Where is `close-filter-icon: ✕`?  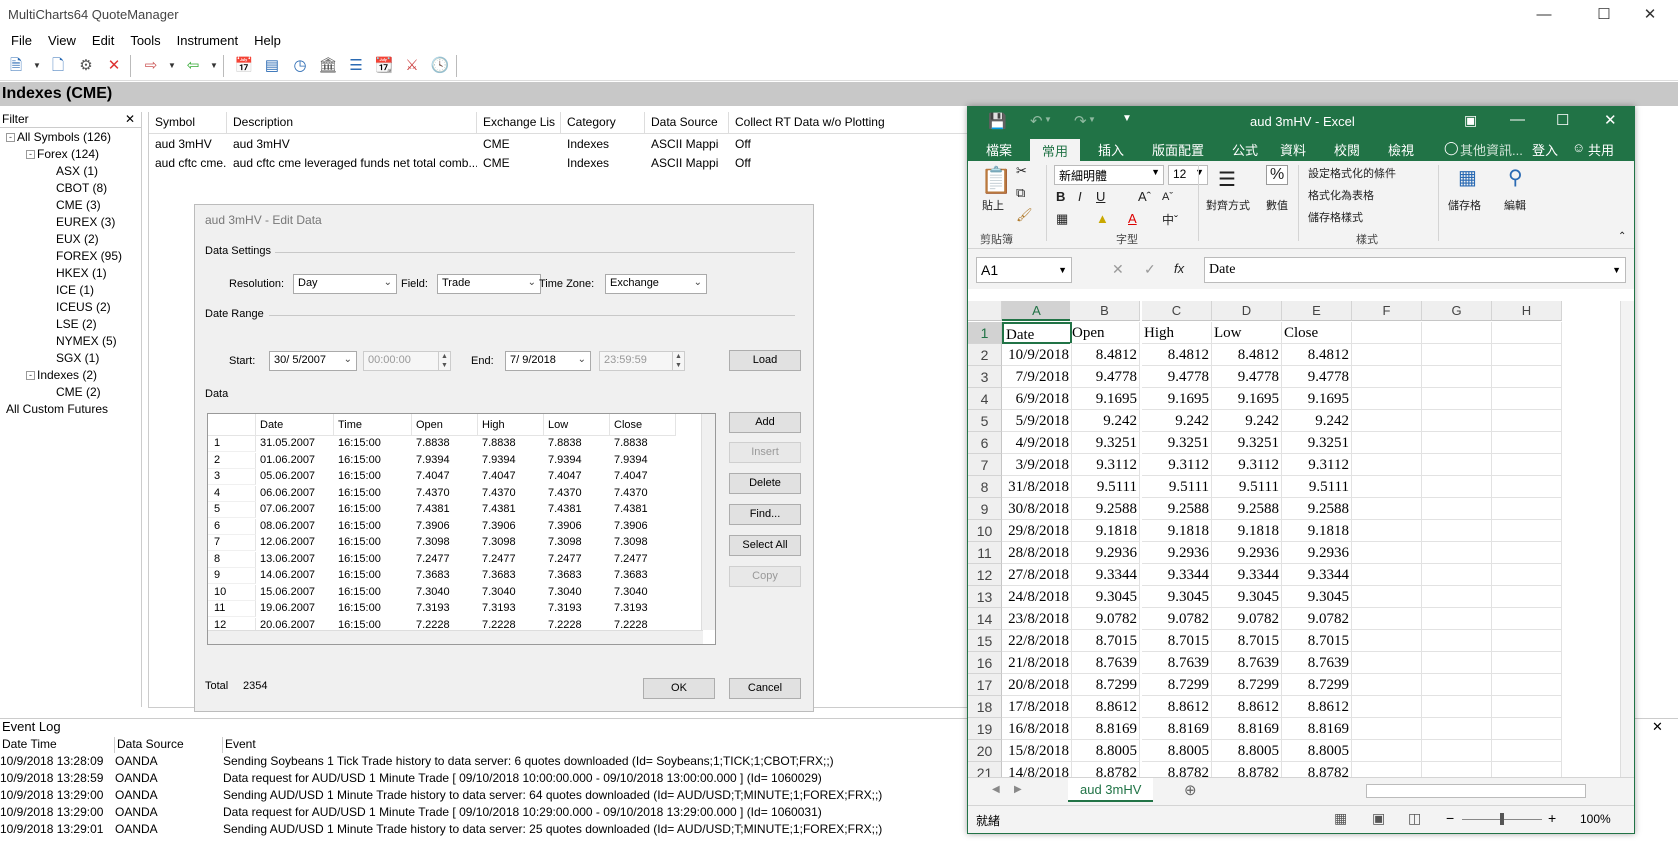 close-filter-icon: ✕ is located at coordinates (130, 119).